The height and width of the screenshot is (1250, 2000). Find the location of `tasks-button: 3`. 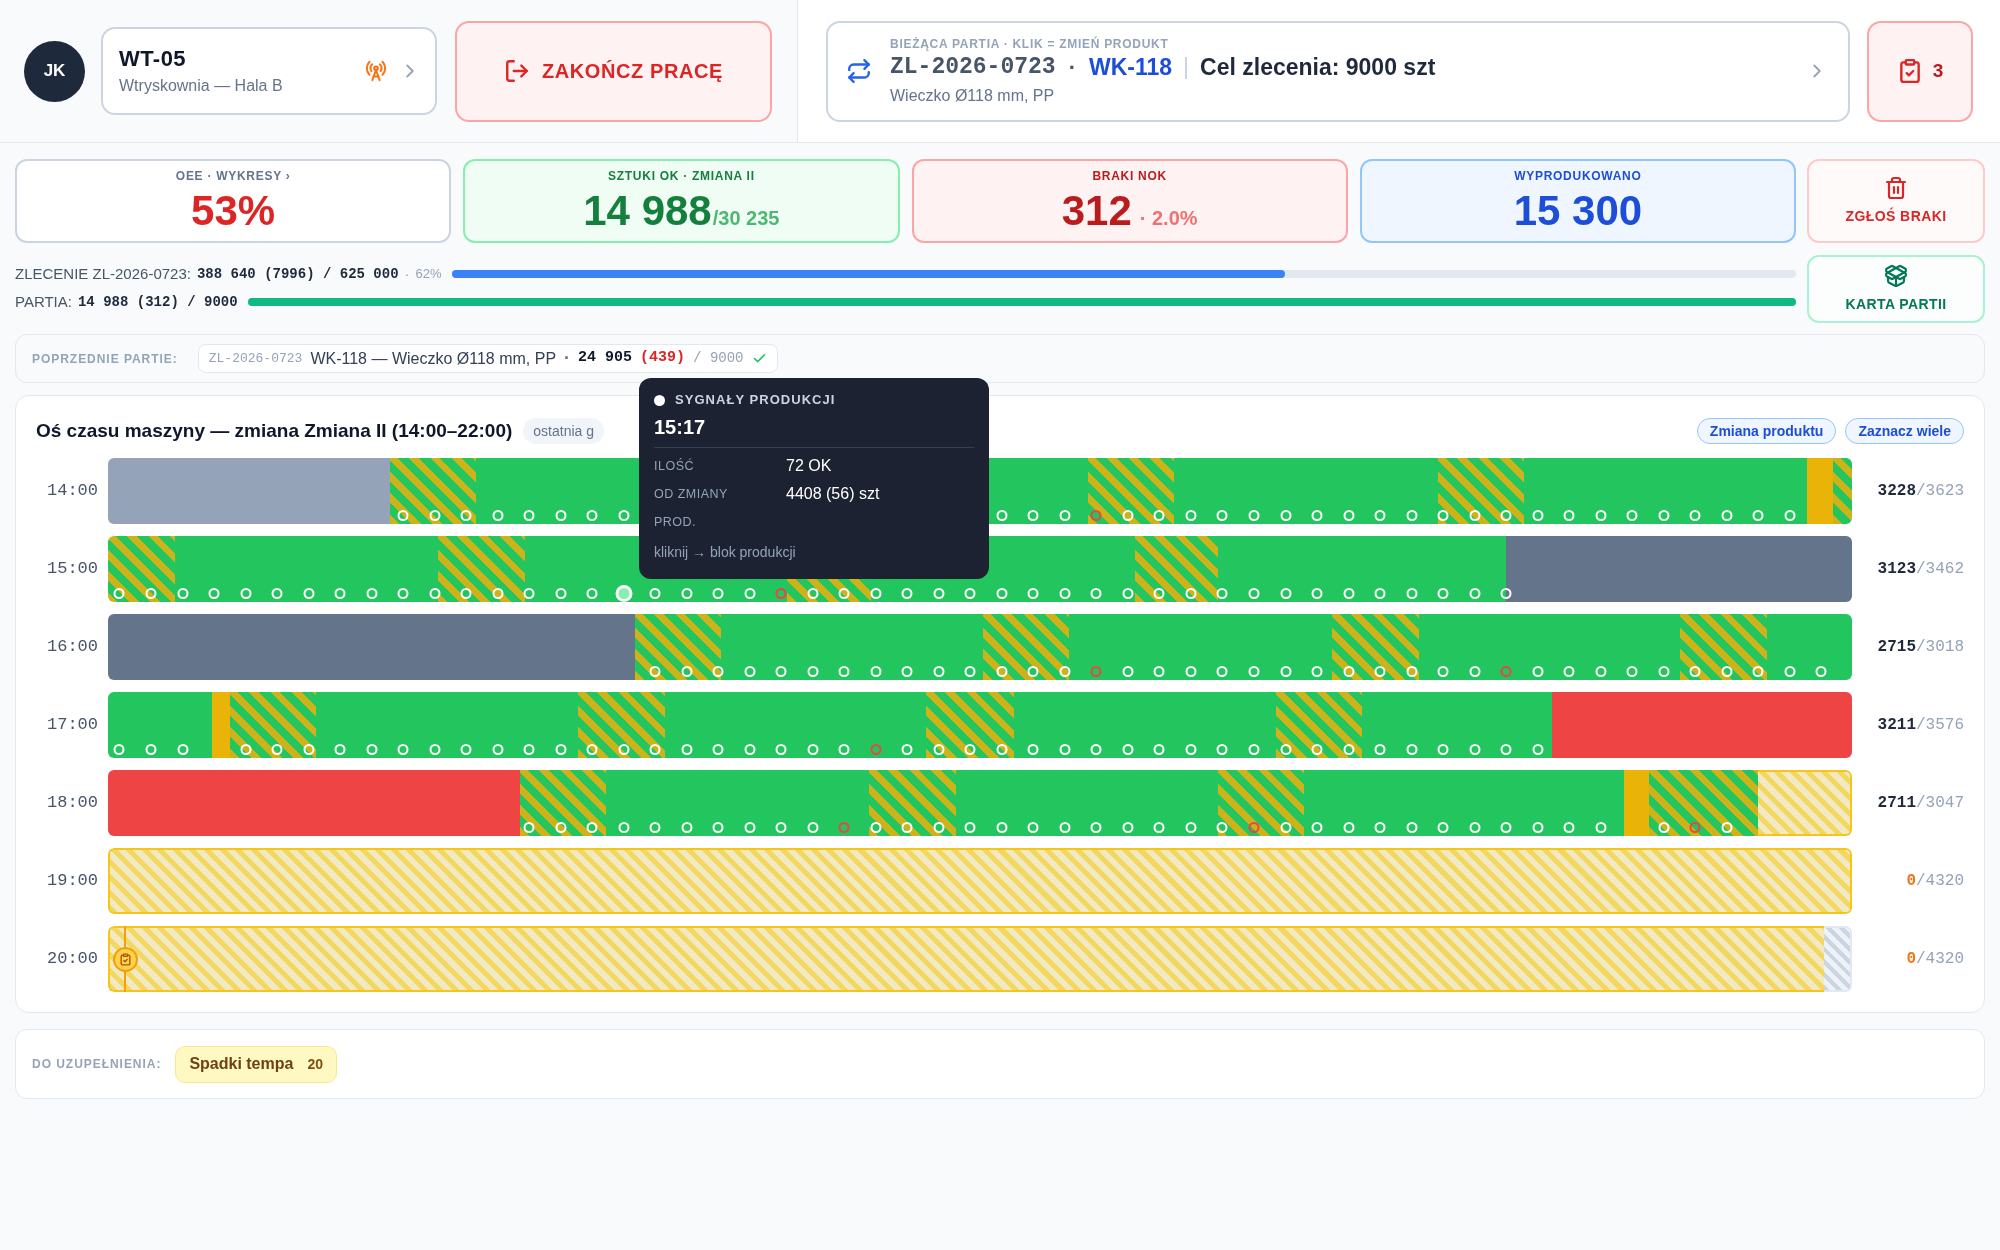

tasks-button: 3 is located at coordinates (1920, 71).